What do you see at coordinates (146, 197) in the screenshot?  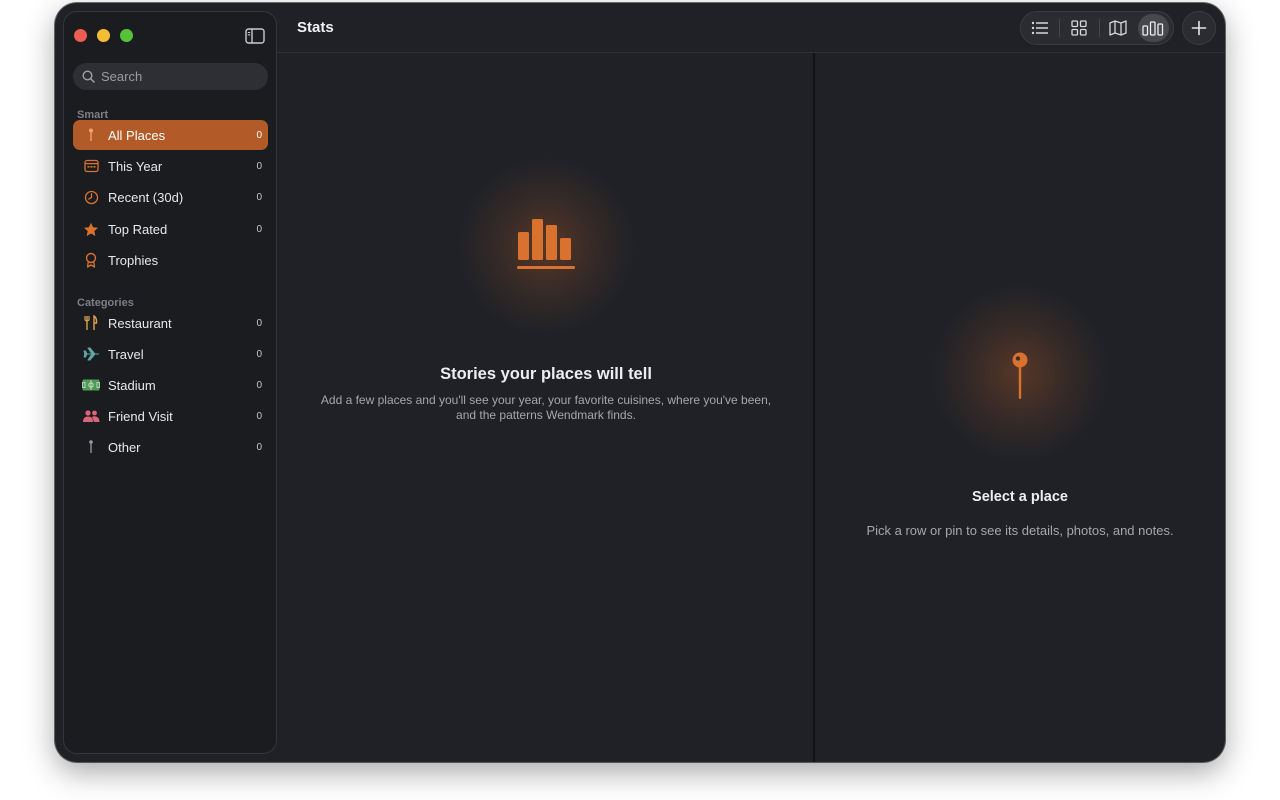 I see `sidebar-item-label: Recent (30d)` at bounding box center [146, 197].